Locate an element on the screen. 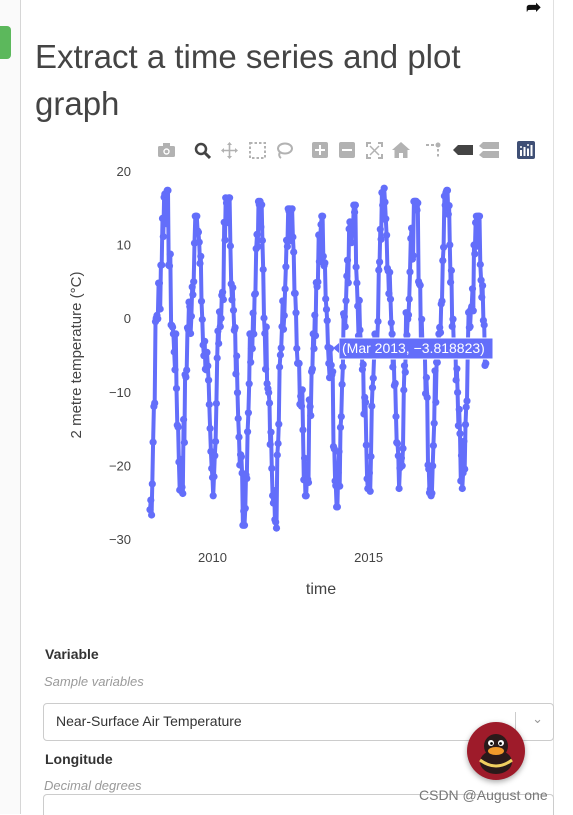 The width and height of the screenshot is (573, 815). chevron-down-icon: ⌄ is located at coordinates (537, 719).